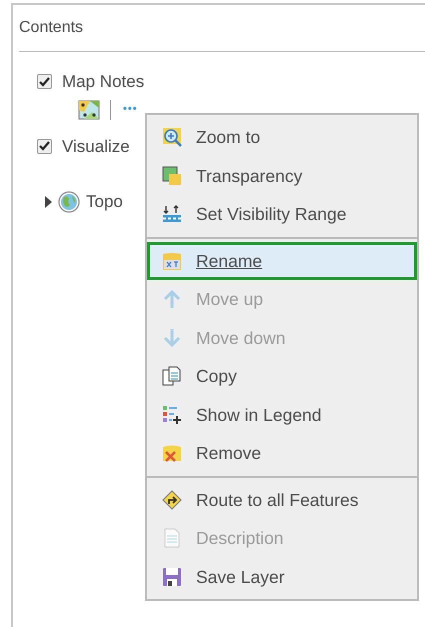  Describe the element at coordinates (103, 82) in the screenshot. I see `layer-name: Map Notes` at that location.